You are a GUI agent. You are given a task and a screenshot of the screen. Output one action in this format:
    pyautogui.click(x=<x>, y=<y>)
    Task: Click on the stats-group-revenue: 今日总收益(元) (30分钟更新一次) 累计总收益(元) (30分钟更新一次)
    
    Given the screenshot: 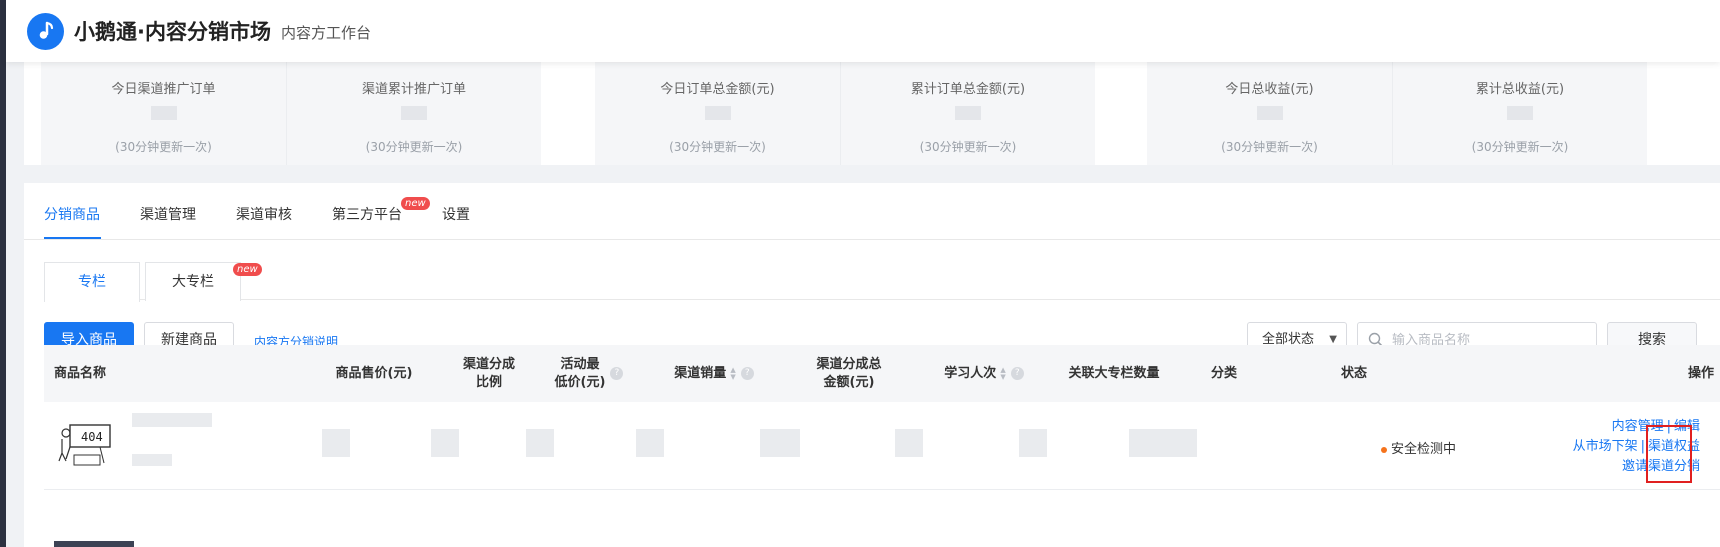 What is the action you would take?
    pyautogui.click(x=1397, y=113)
    